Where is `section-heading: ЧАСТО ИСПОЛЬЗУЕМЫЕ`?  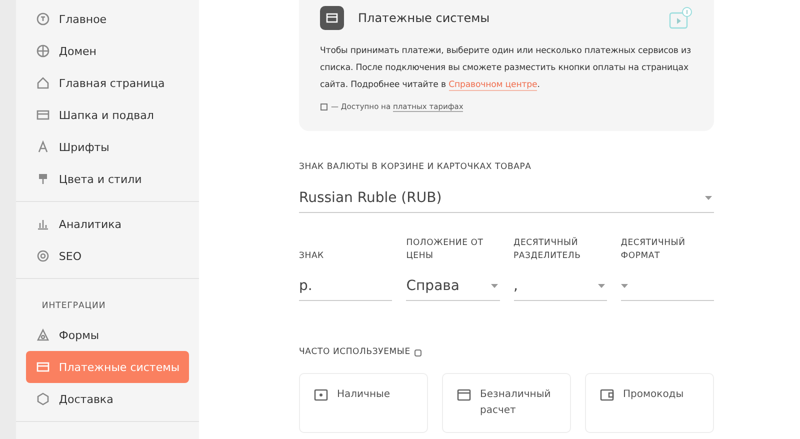 section-heading: ЧАСТО ИСПОЛЬЗУЕМЫЕ is located at coordinates (354, 352).